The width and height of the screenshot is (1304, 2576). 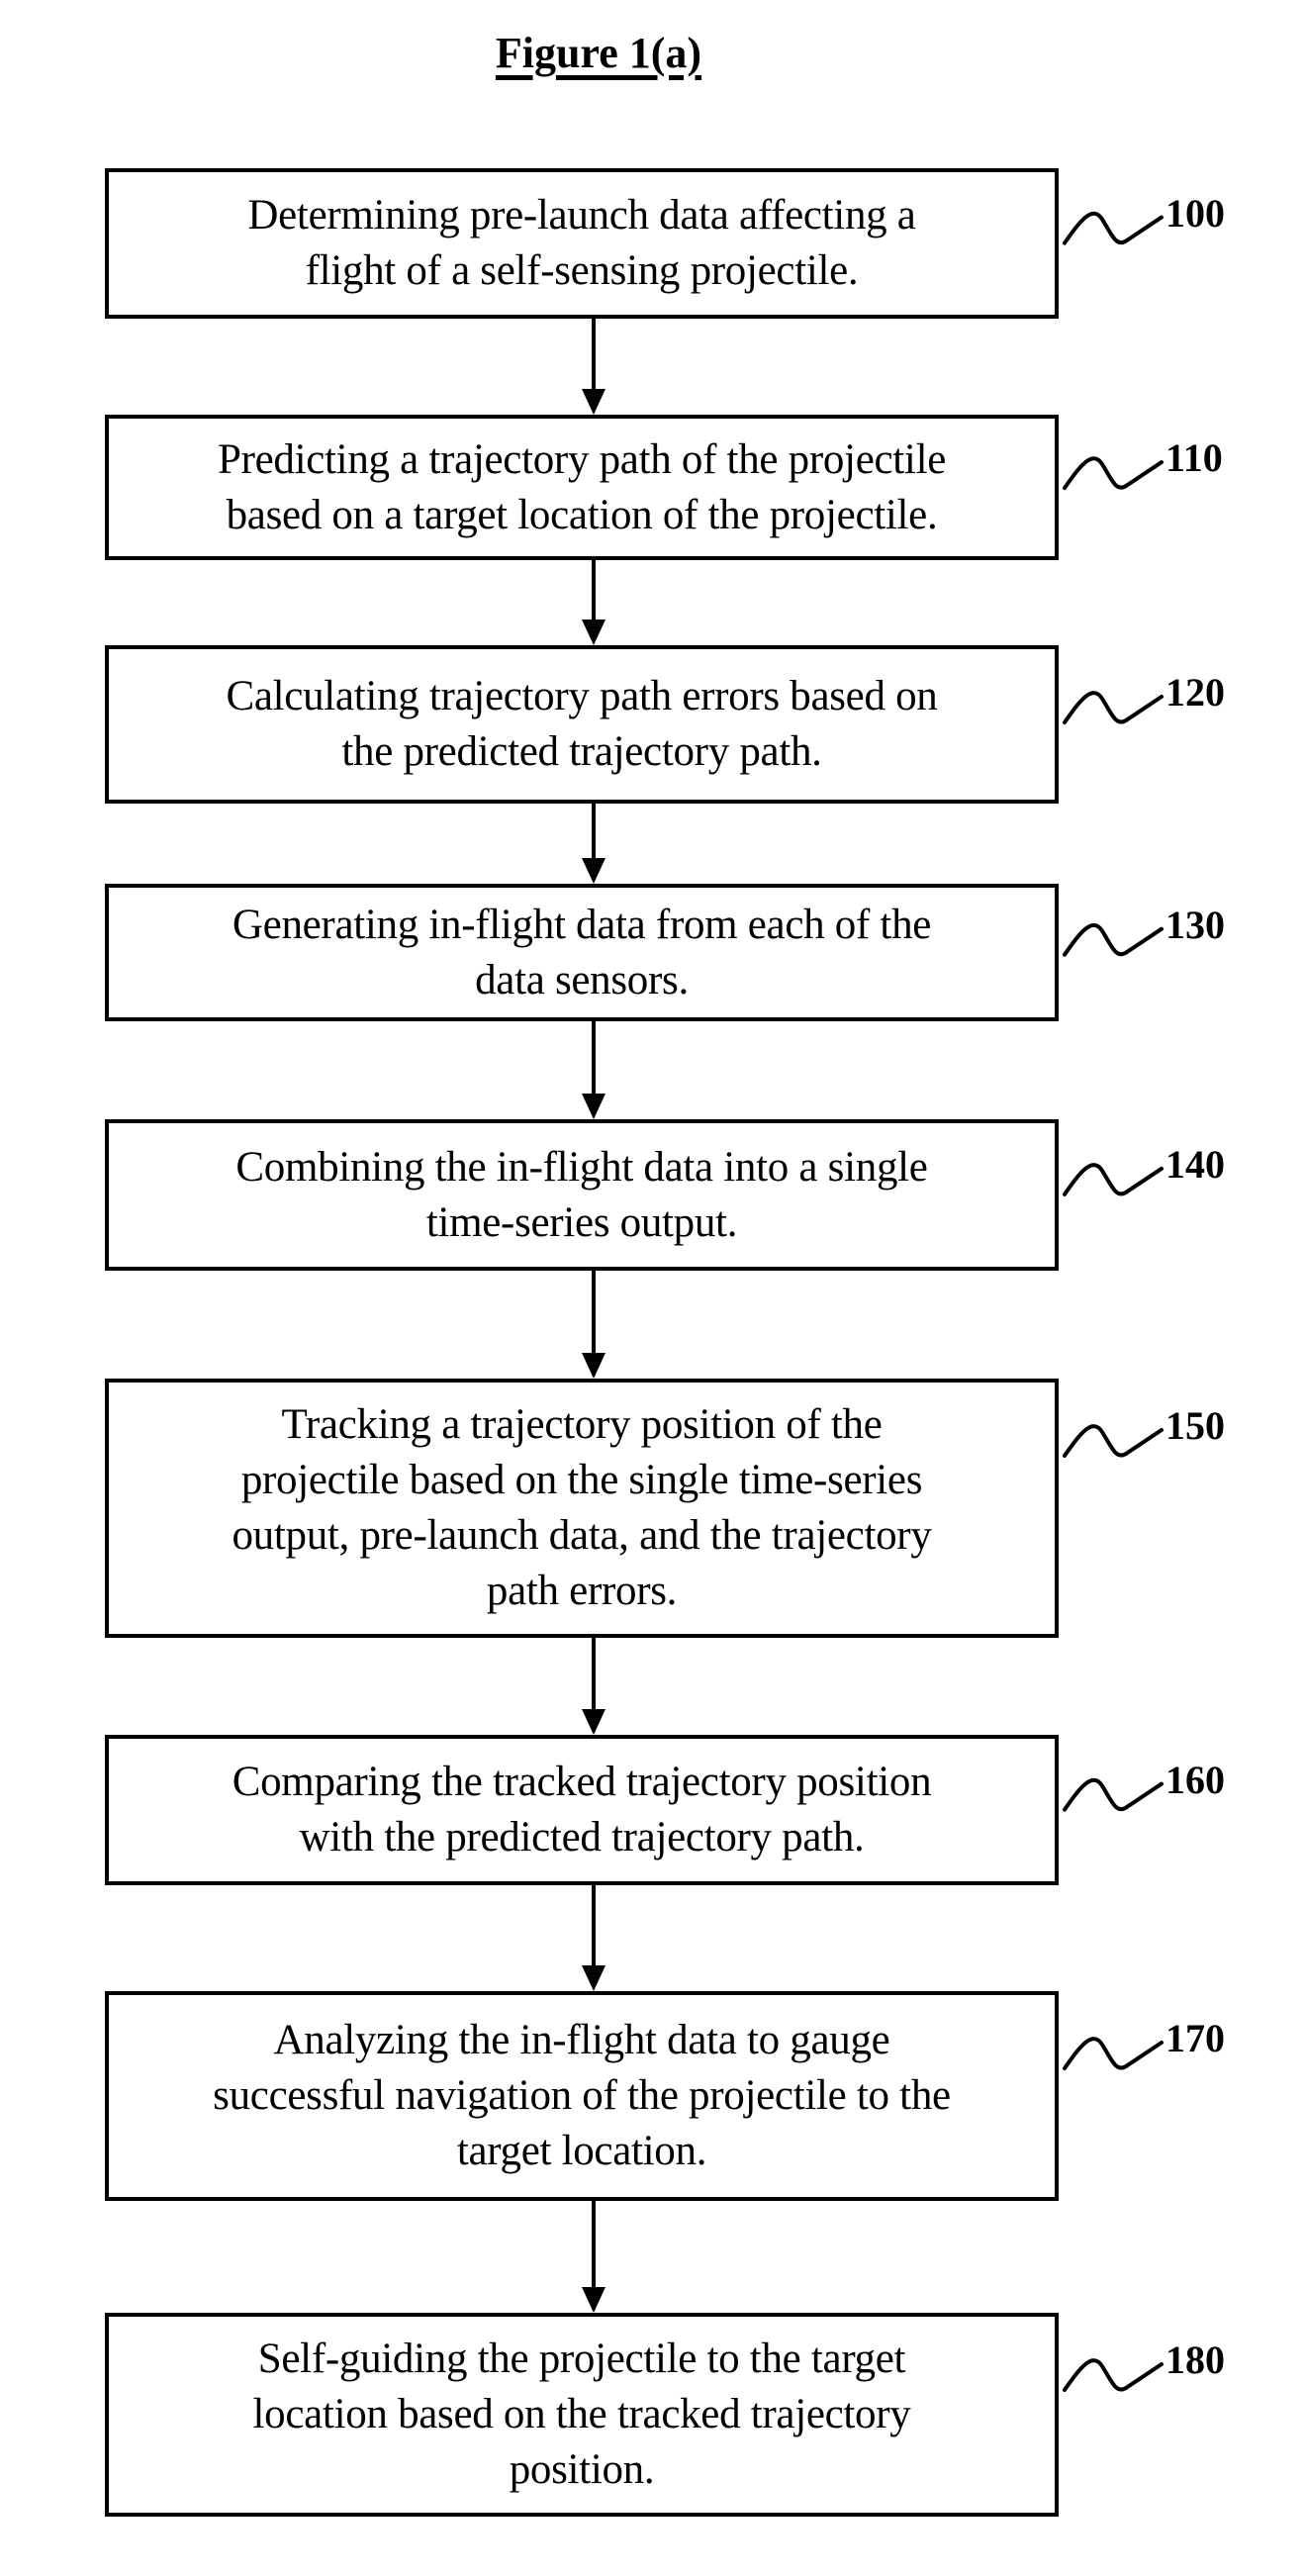 I want to click on reference-numeral-150: 150, so click(x=1195, y=1425).